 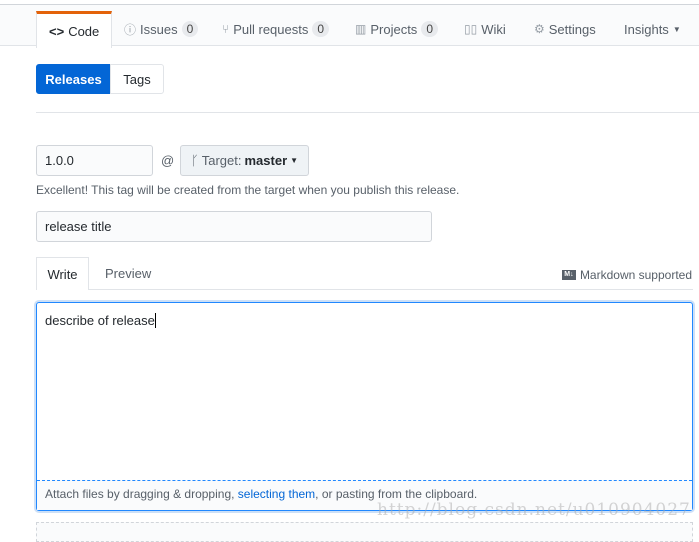 I want to click on tab-issues: ⓘ Issues 0, so click(x=161, y=29).